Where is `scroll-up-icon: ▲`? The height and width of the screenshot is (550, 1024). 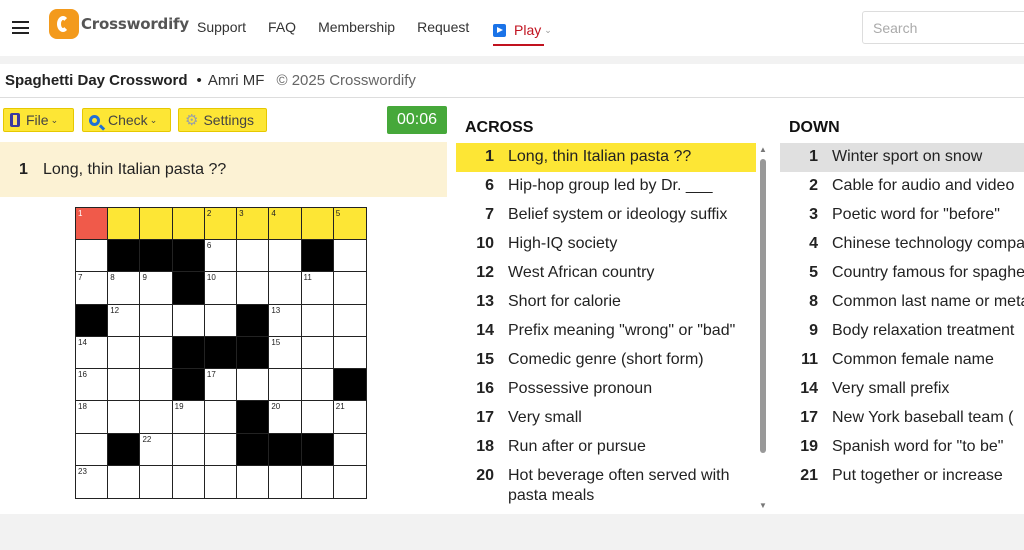 scroll-up-icon: ▲ is located at coordinates (763, 149).